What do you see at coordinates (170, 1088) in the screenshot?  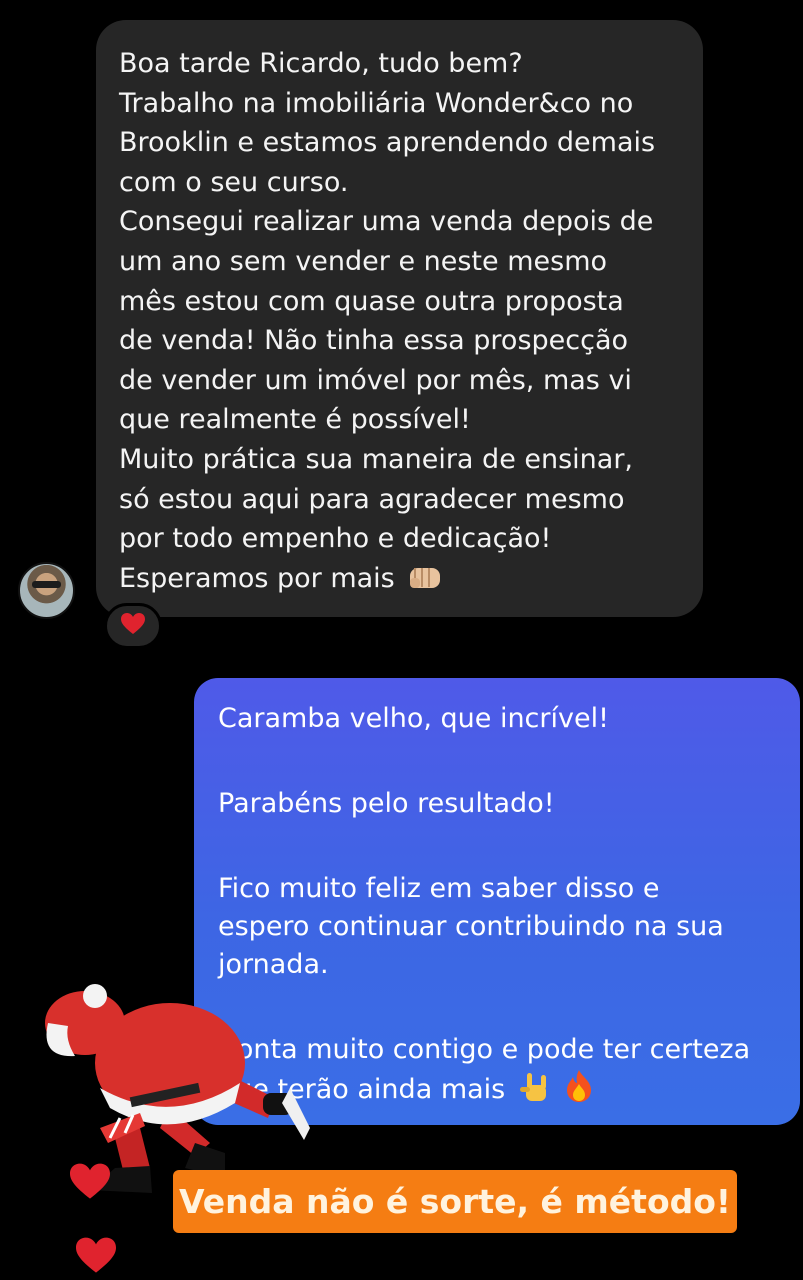 I see `santa-claus-sticker` at bounding box center [170, 1088].